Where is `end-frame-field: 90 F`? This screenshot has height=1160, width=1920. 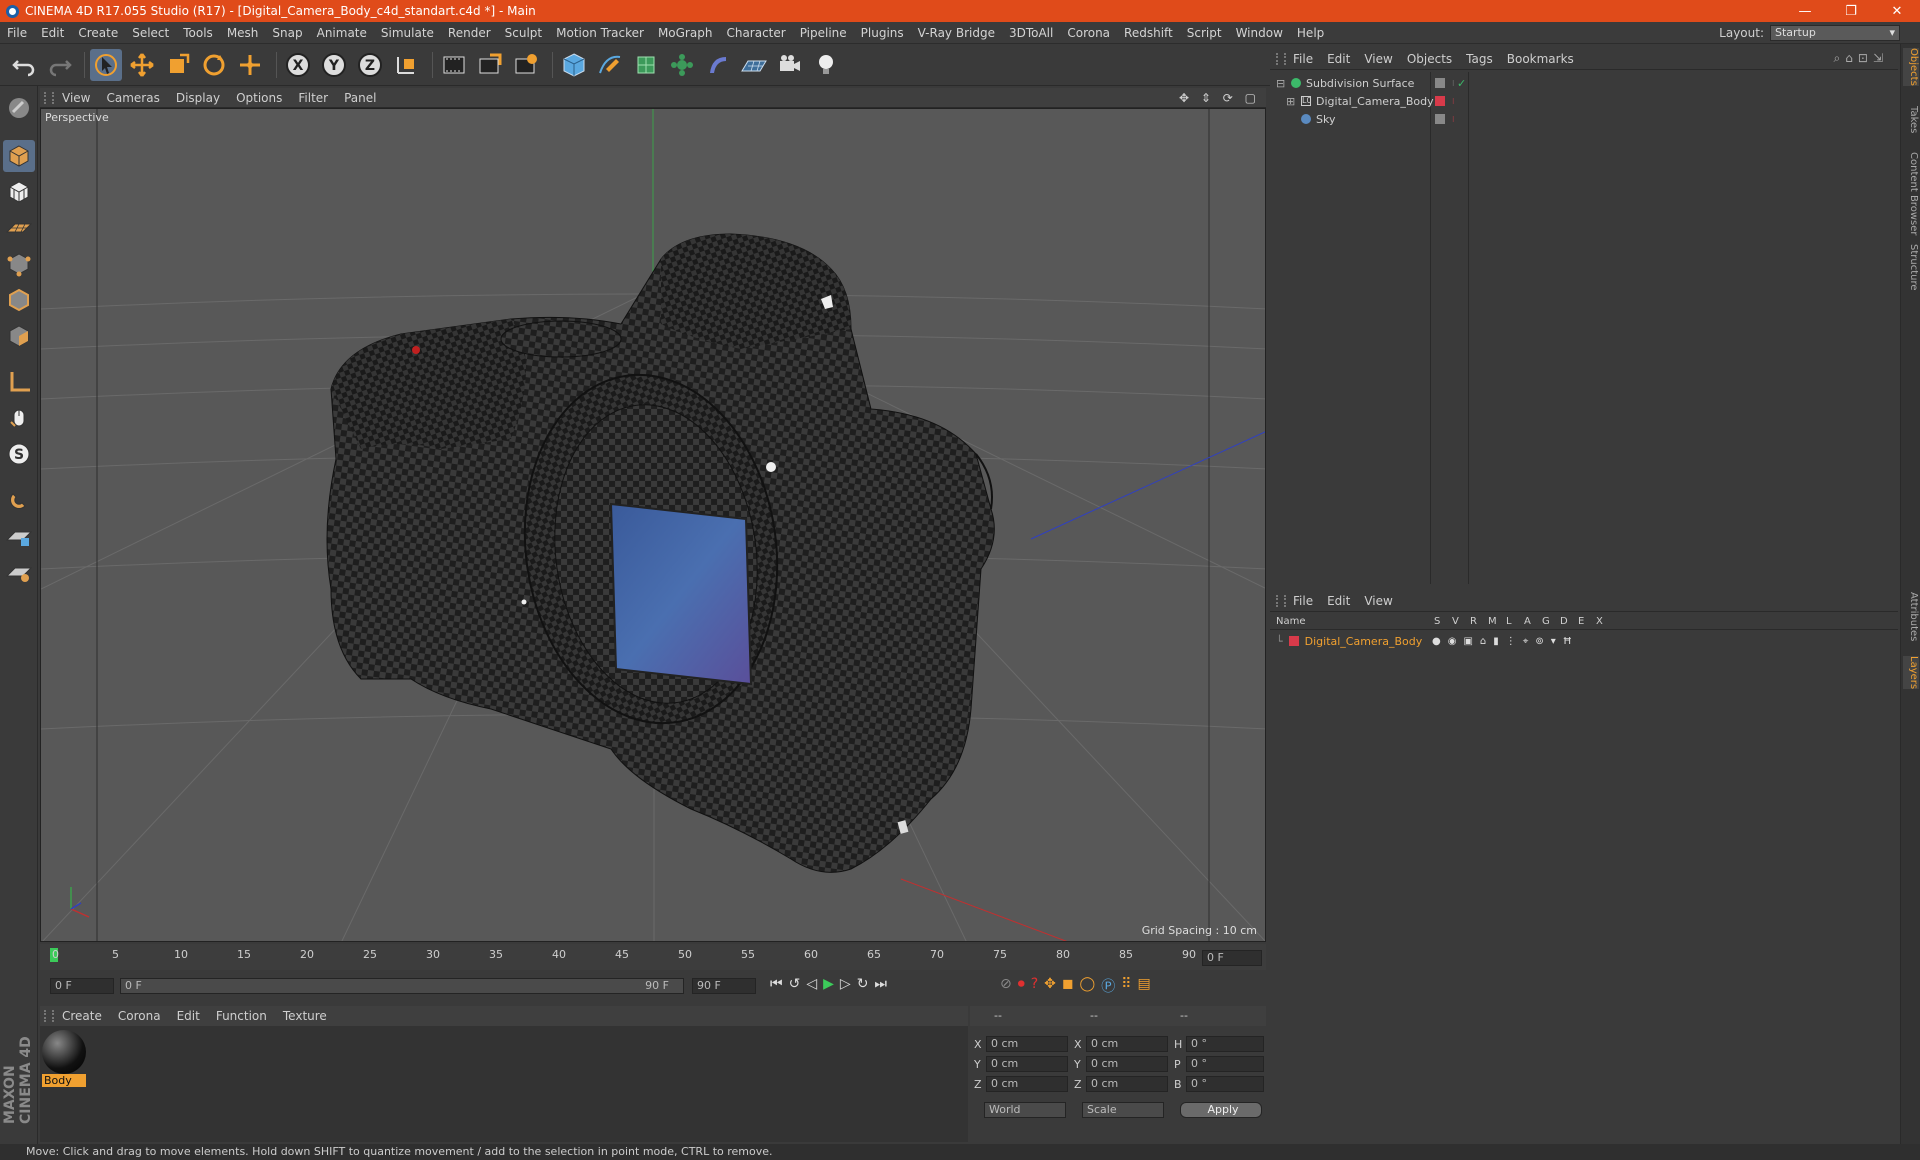 end-frame-field: 90 F is located at coordinates (724, 986).